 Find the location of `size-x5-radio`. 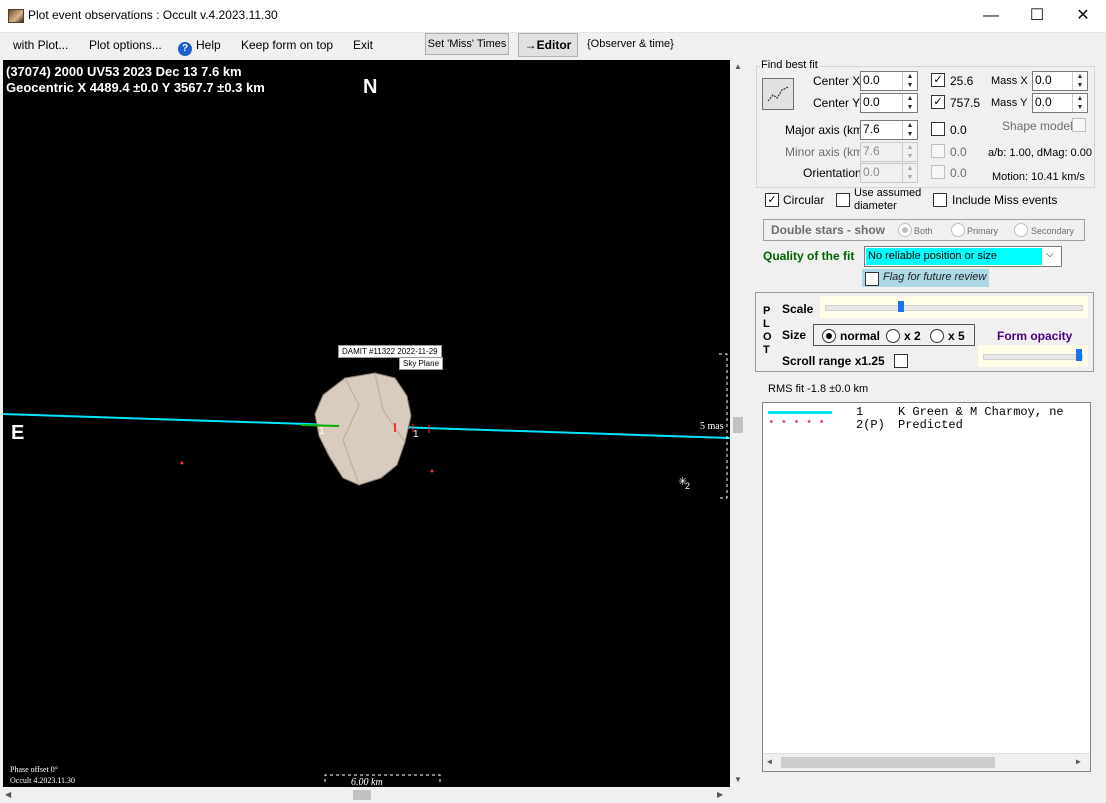

size-x5-radio is located at coordinates (937, 336).